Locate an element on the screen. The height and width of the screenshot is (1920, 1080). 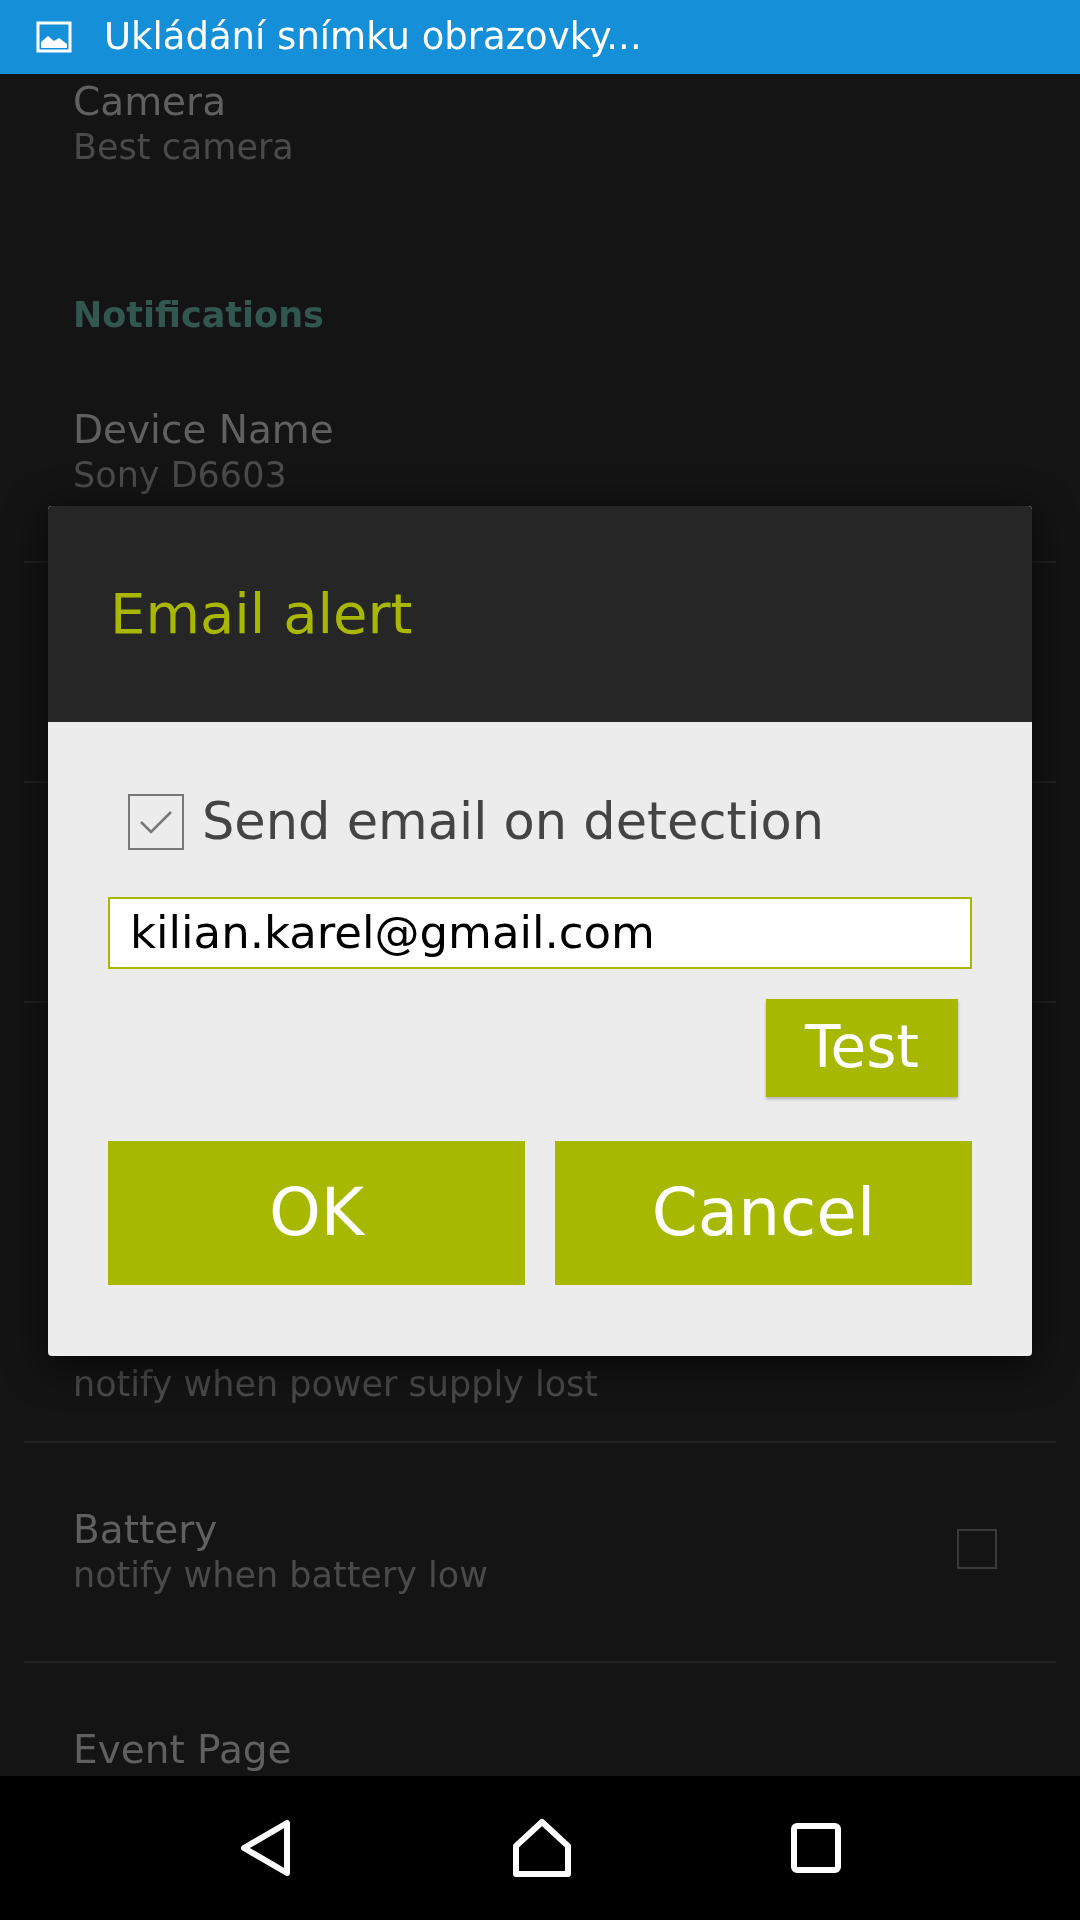
checkbox-label: Send email on detection is located at coordinates (513, 822).